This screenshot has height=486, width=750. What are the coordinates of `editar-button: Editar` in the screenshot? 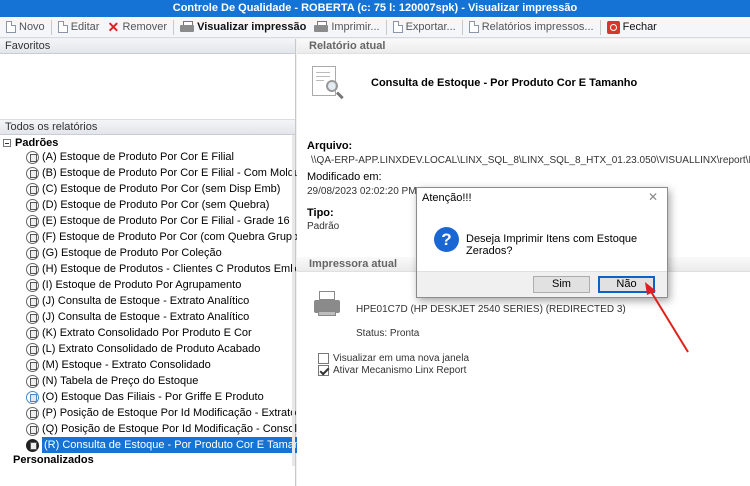 It's located at (79, 27).